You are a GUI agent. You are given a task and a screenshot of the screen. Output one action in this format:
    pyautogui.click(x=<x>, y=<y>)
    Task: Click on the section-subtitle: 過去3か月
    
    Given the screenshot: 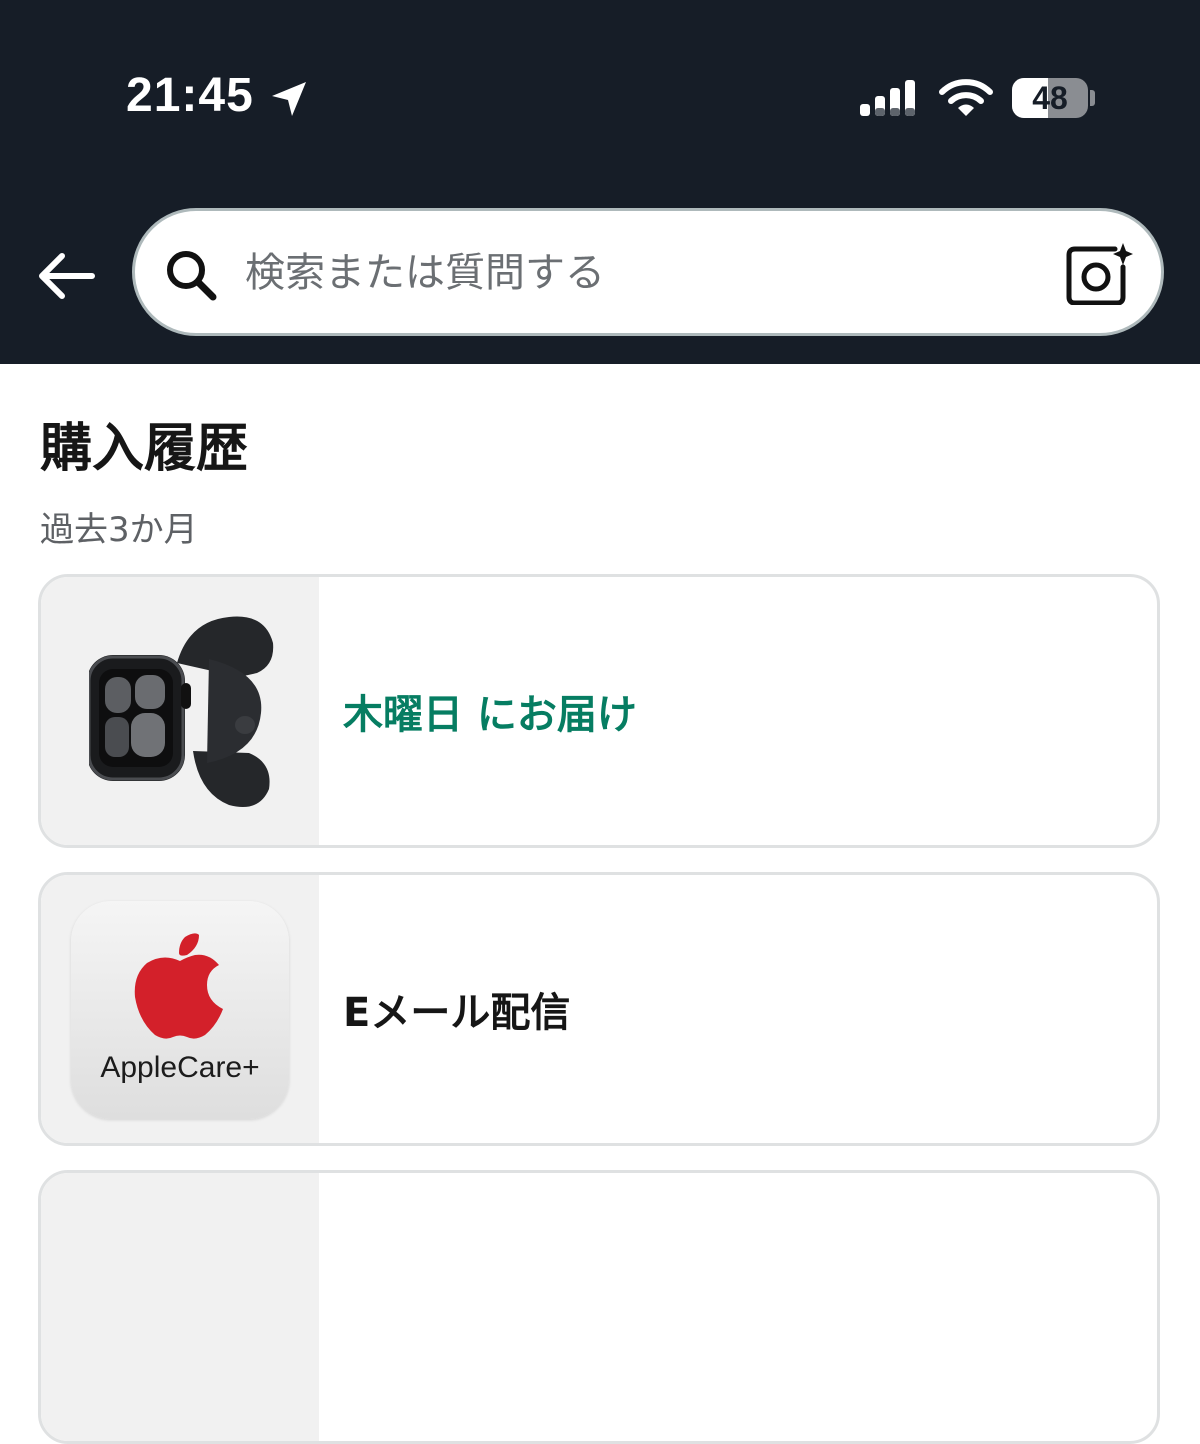 What is the action you would take?
    pyautogui.click(x=119, y=530)
    